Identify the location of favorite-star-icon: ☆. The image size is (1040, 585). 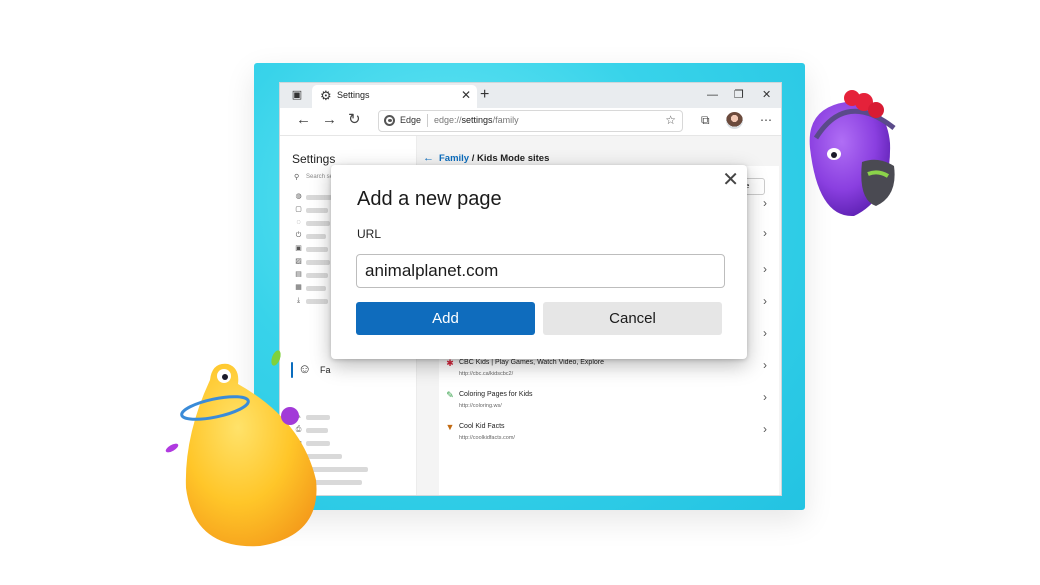
(670, 120).